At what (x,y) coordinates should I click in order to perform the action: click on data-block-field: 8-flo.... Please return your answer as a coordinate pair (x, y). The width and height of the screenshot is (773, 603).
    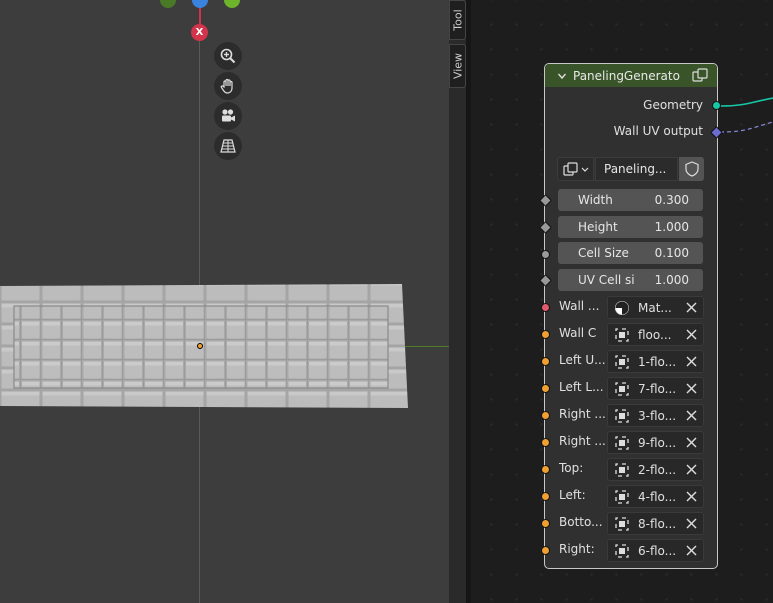
    Looking at the image, I should click on (655, 523).